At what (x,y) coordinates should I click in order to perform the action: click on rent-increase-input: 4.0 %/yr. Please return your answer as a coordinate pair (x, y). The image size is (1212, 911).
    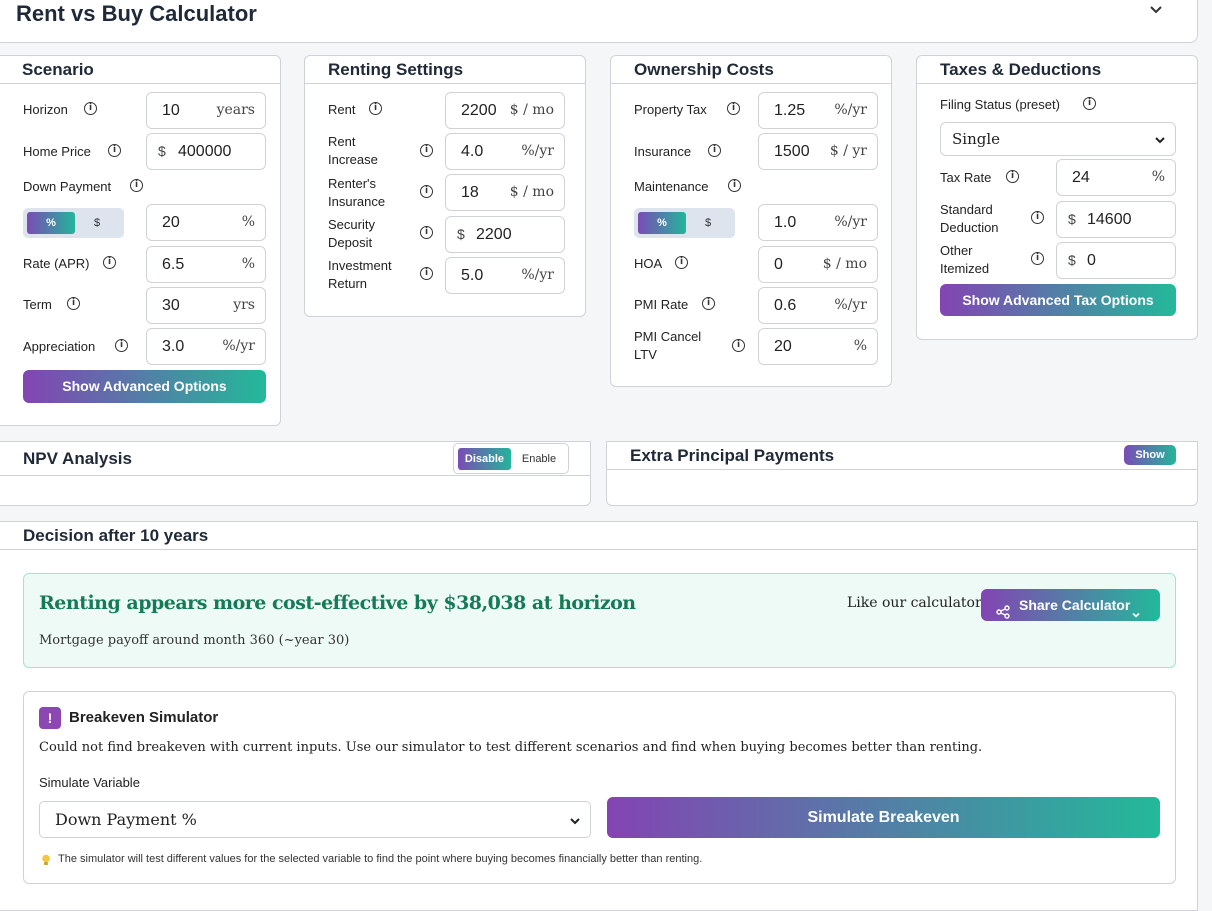
    Looking at the image, I should click on (505, 151).